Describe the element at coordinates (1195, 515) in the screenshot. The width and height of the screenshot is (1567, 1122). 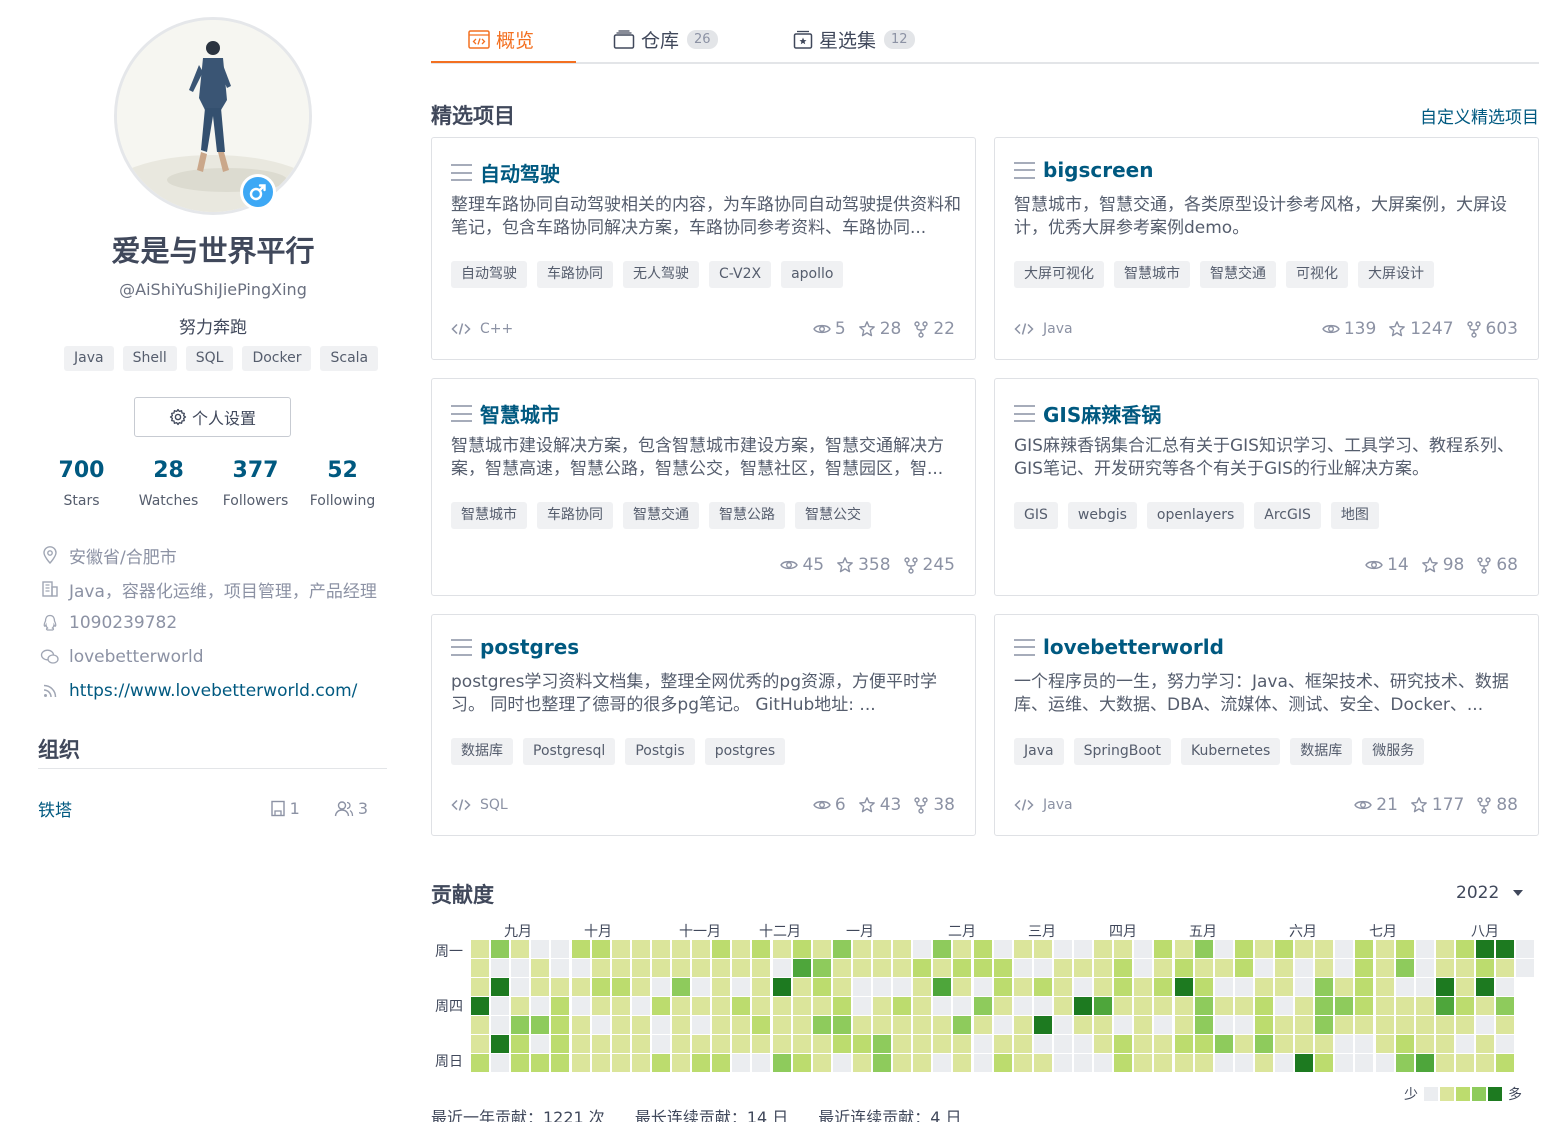
I see `project-tag: openlayers` at that location.